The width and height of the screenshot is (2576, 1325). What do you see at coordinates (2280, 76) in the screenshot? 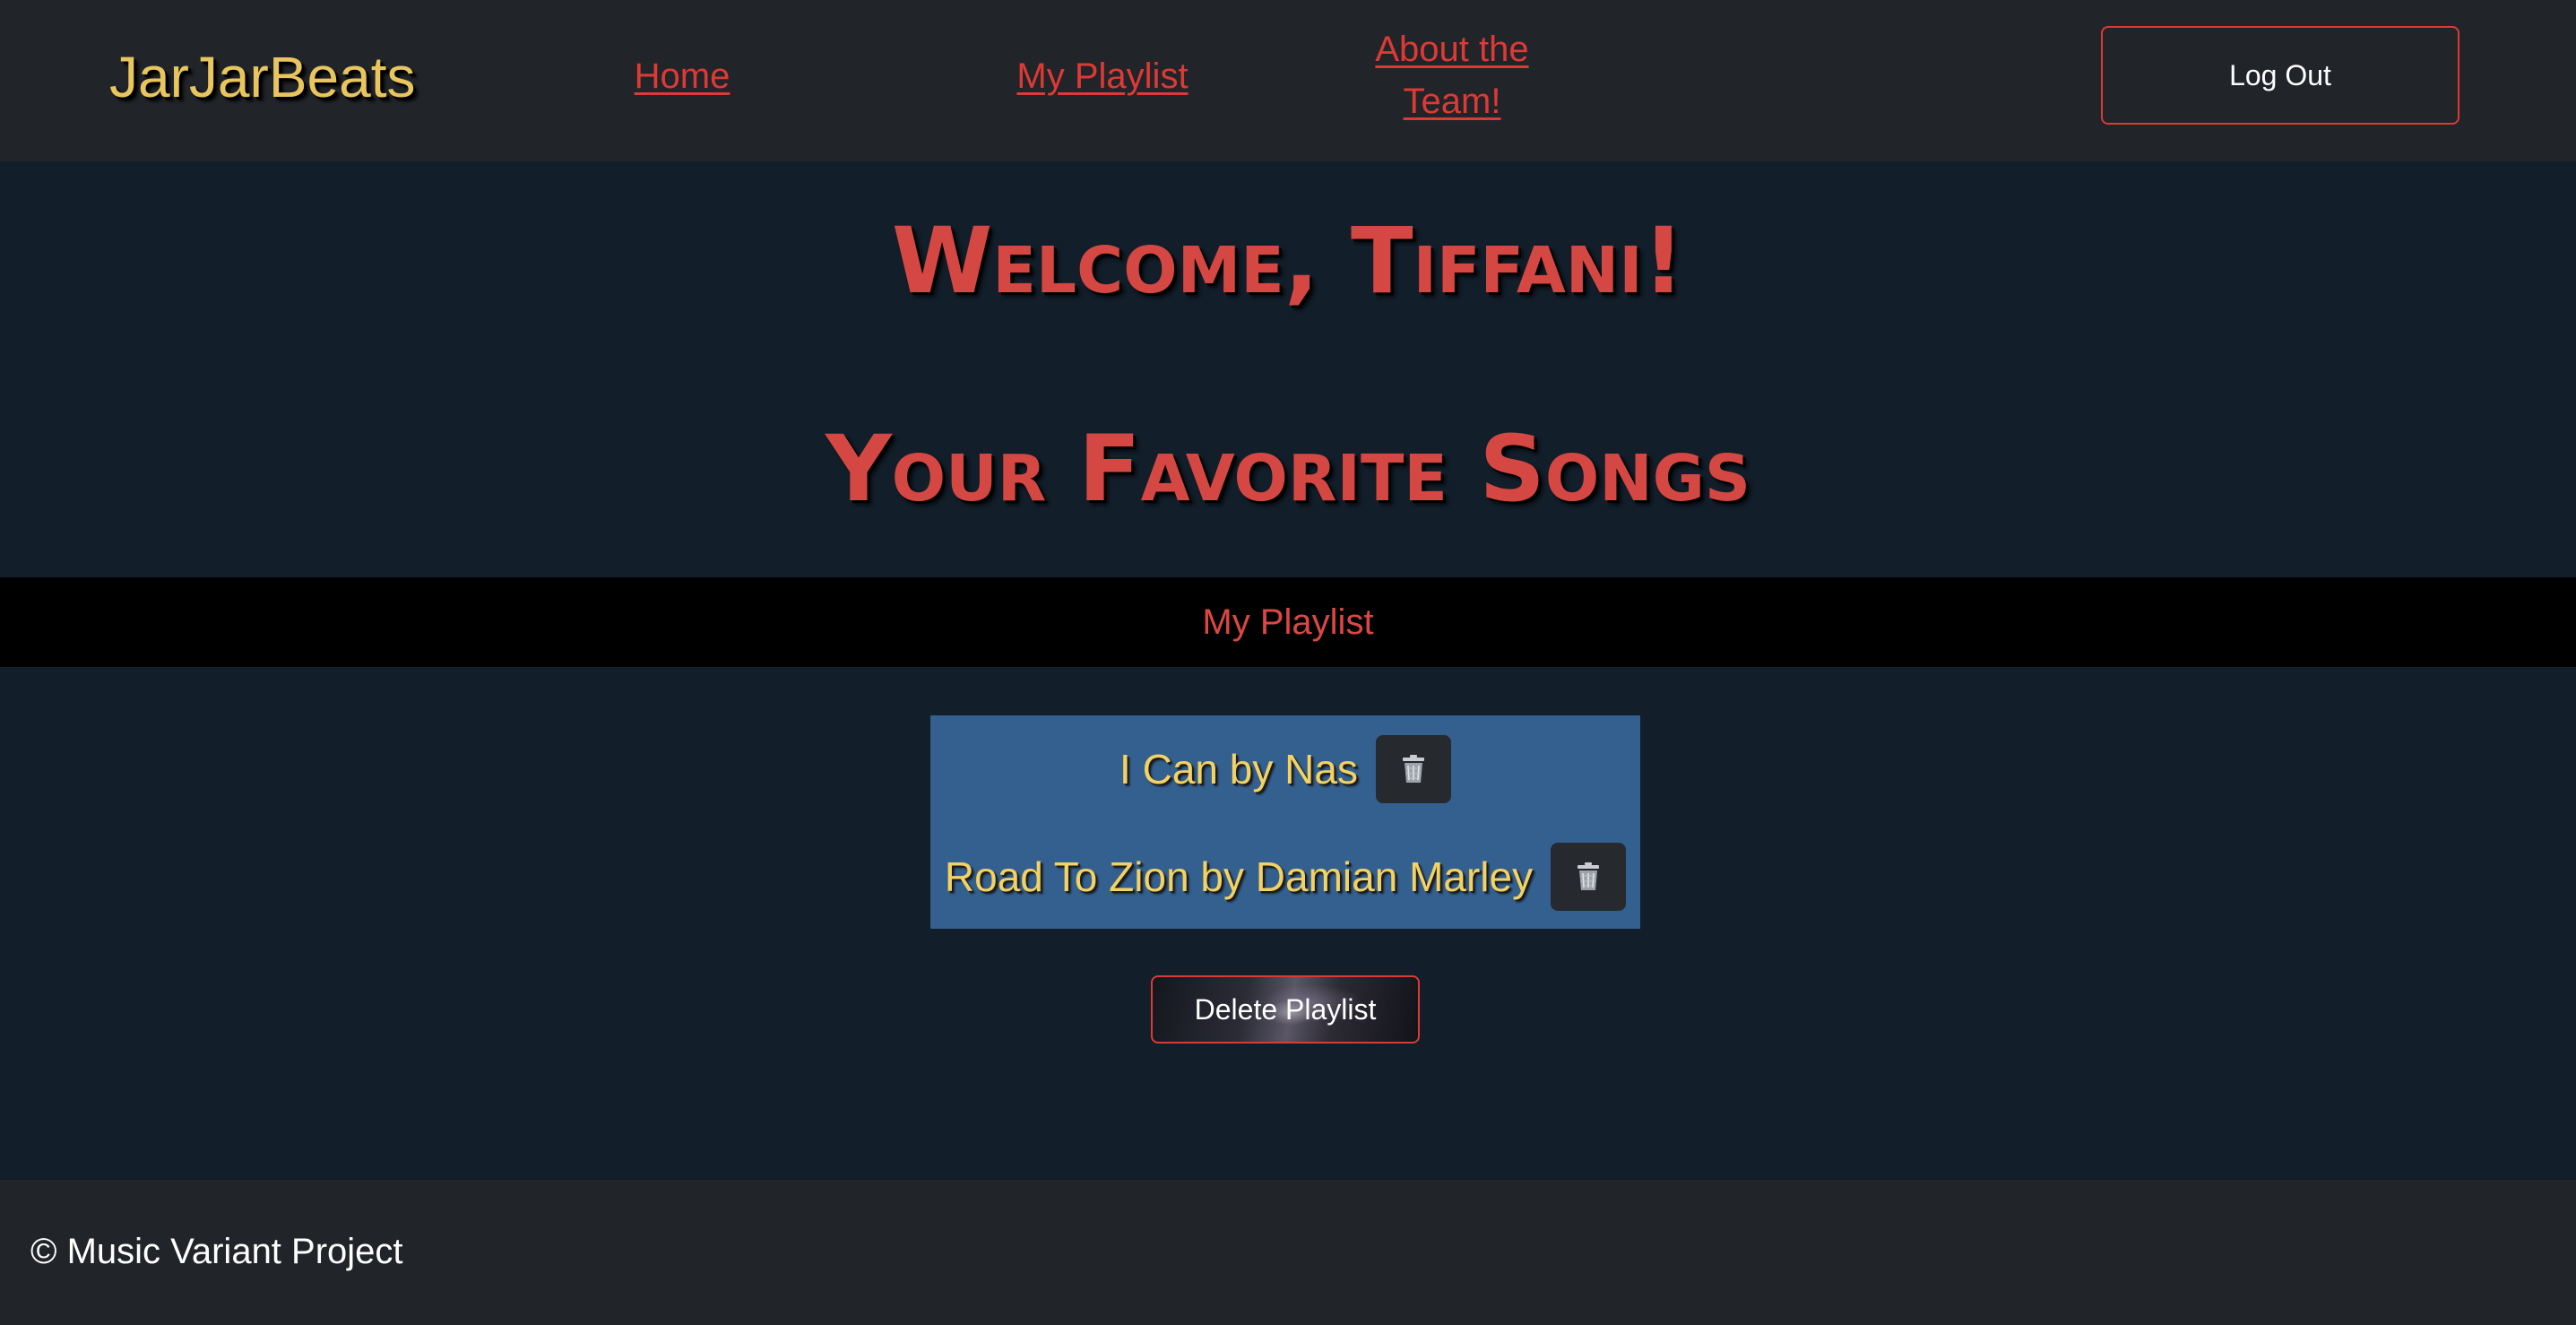
I see `logout-button: Log Out` at bounding box center [2280, 76].